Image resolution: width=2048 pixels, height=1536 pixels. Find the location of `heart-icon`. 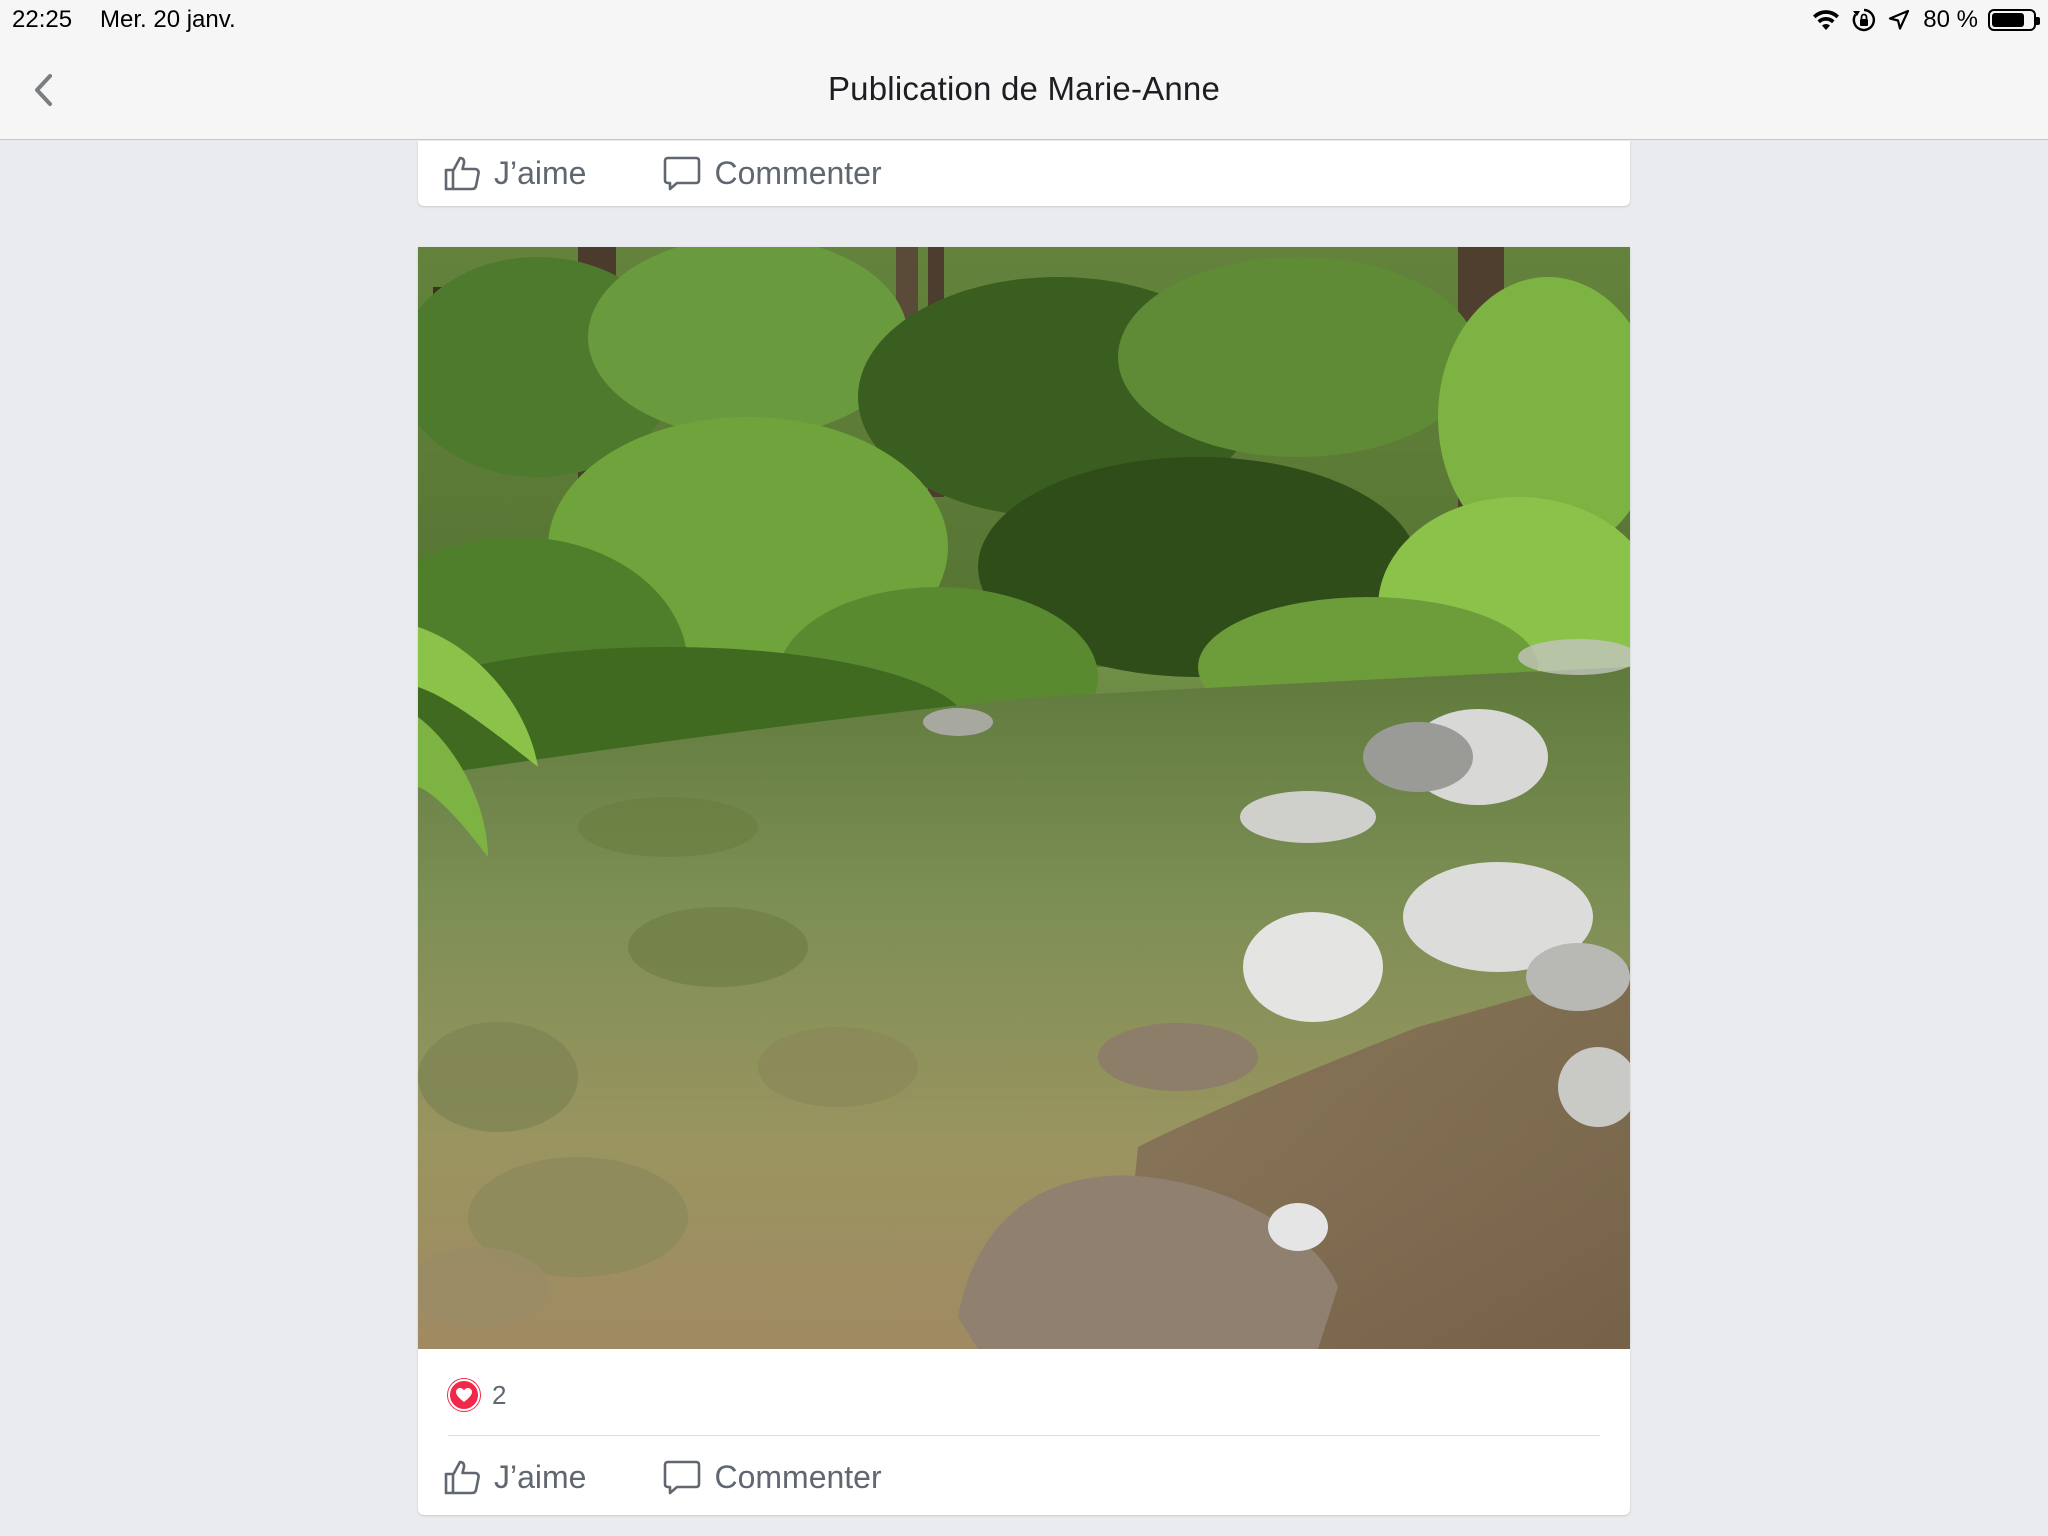

heart-icon is located at coordinates (464, 1395).